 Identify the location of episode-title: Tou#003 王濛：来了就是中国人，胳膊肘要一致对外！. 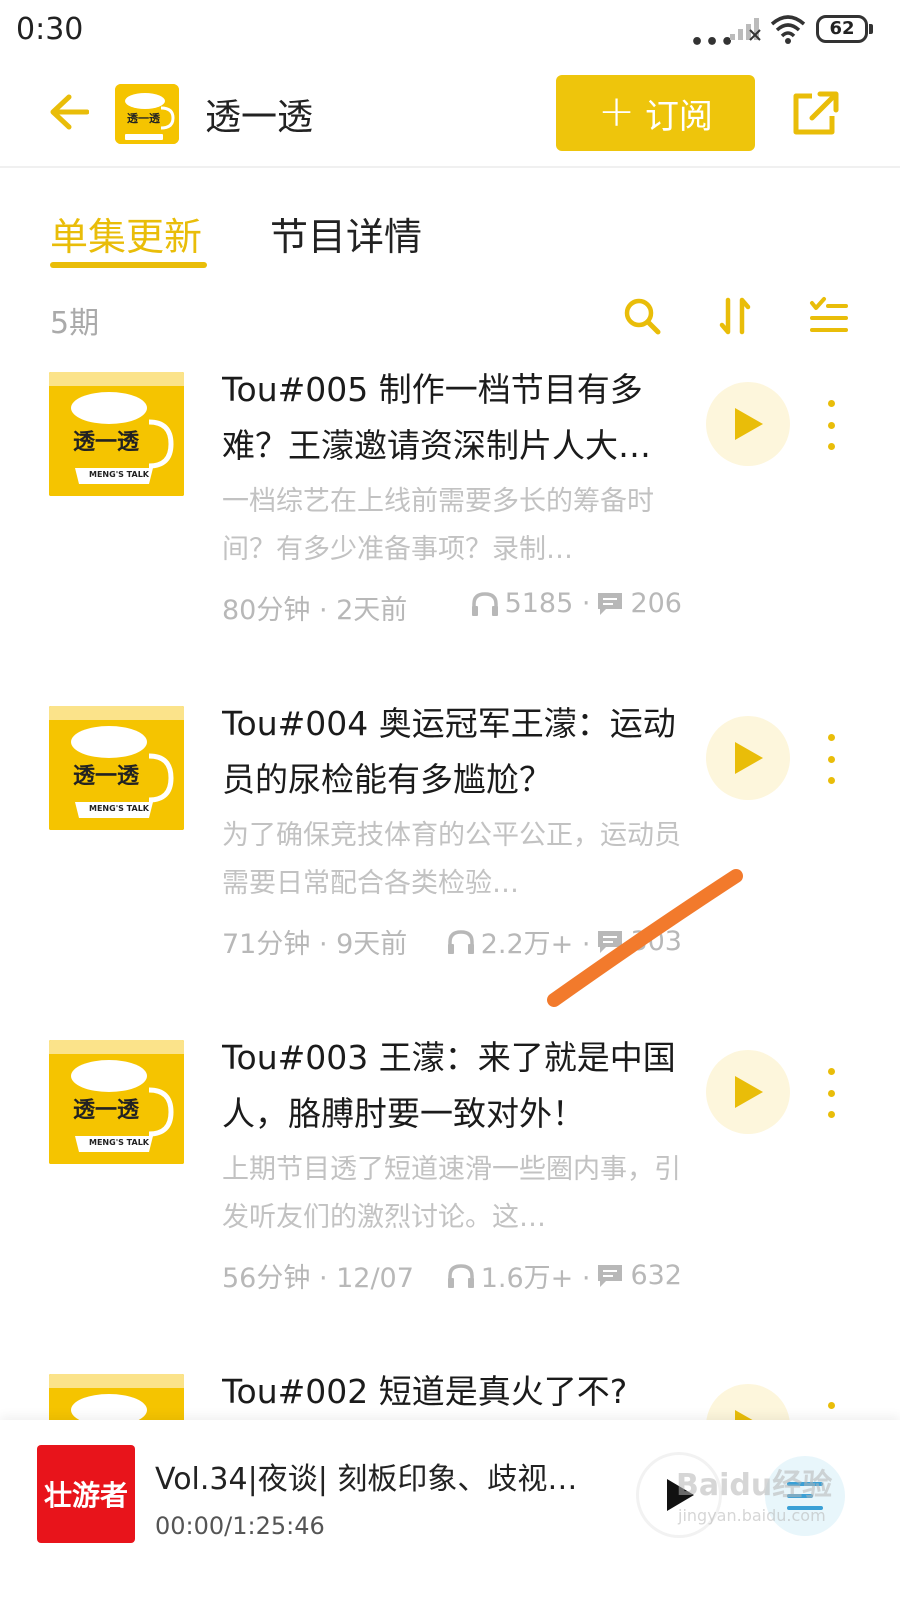
(449, 1085).